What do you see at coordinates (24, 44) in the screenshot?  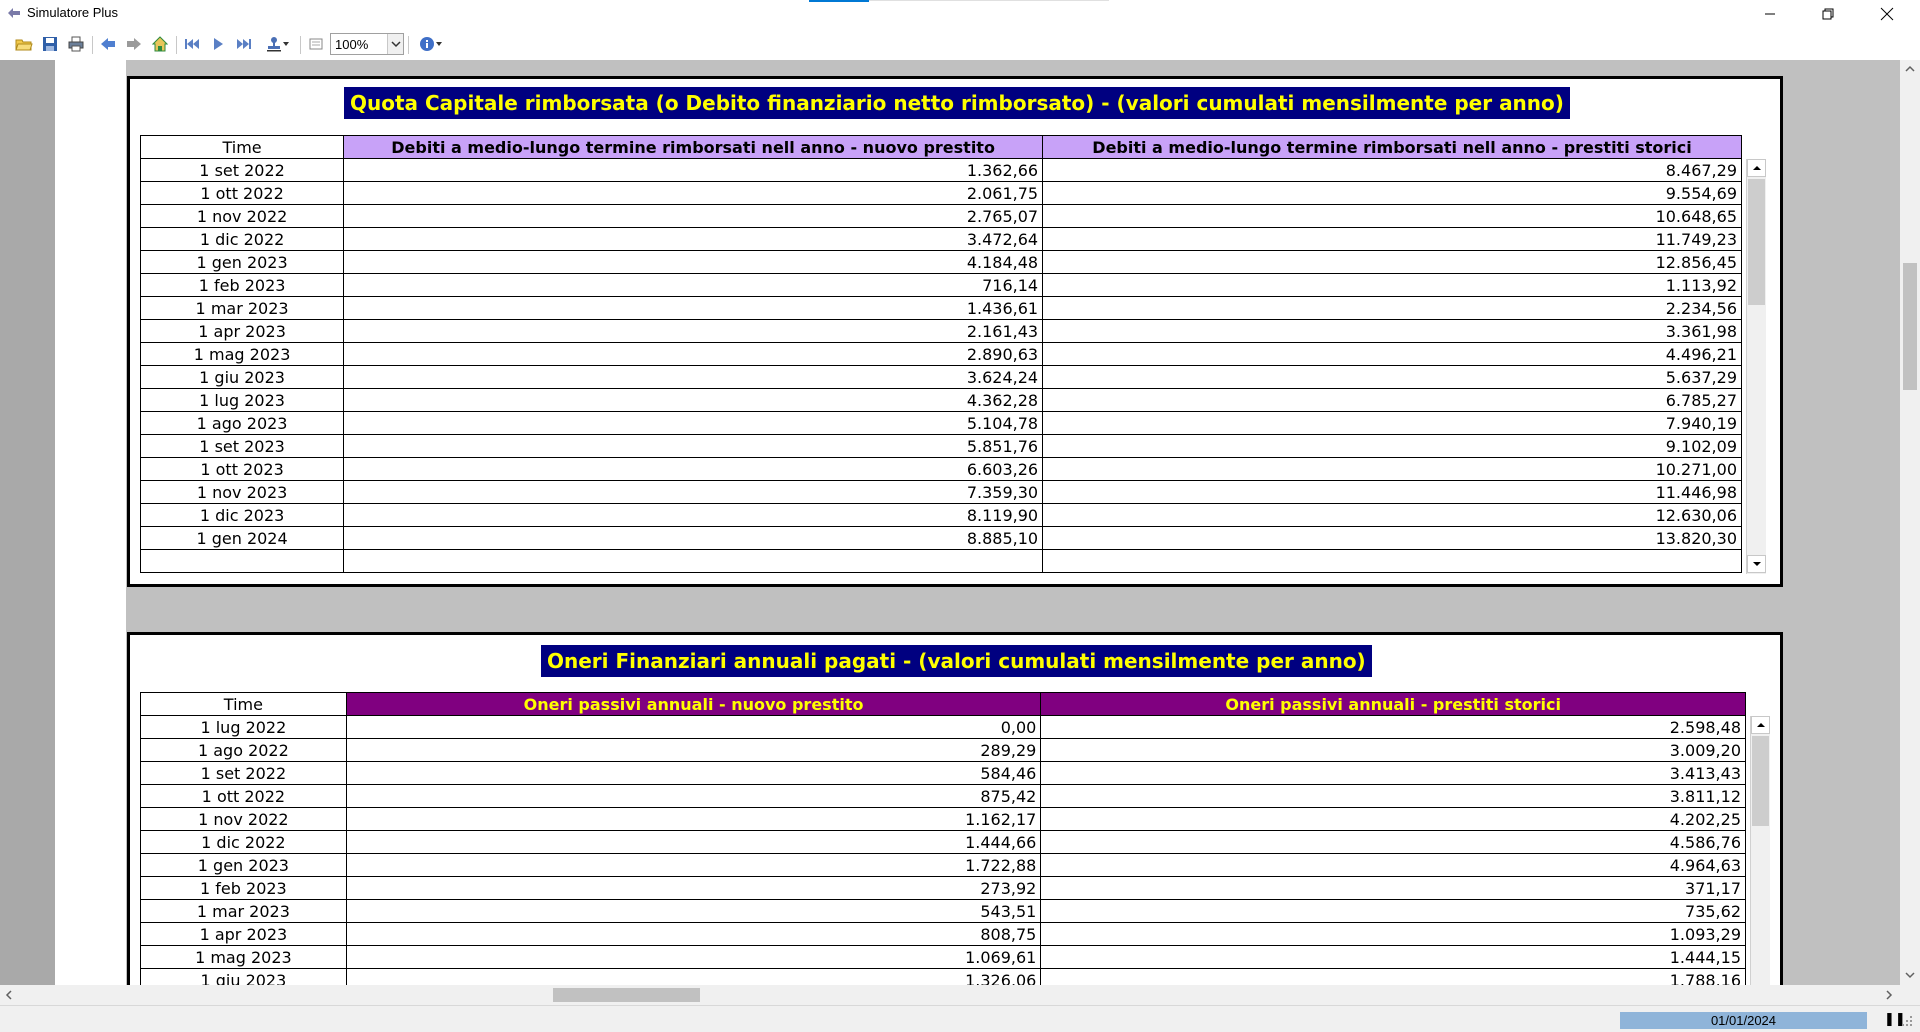 I see `open-button` at bounding box center [24, 44].